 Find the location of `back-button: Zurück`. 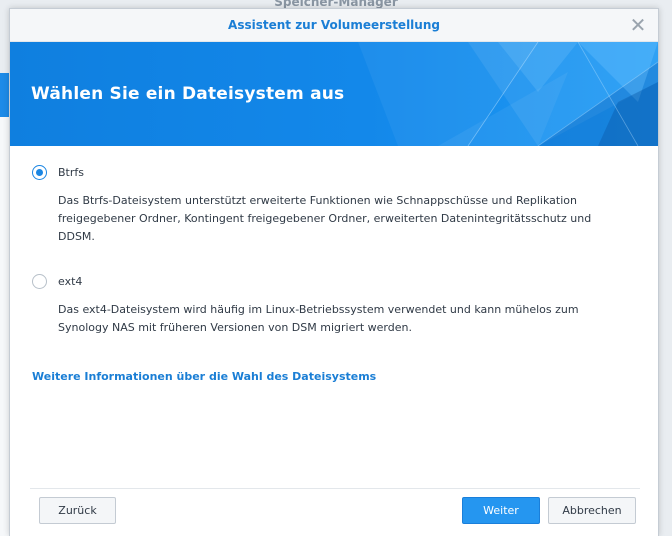

back-button: Zurück is located at coordinates (77, 510).